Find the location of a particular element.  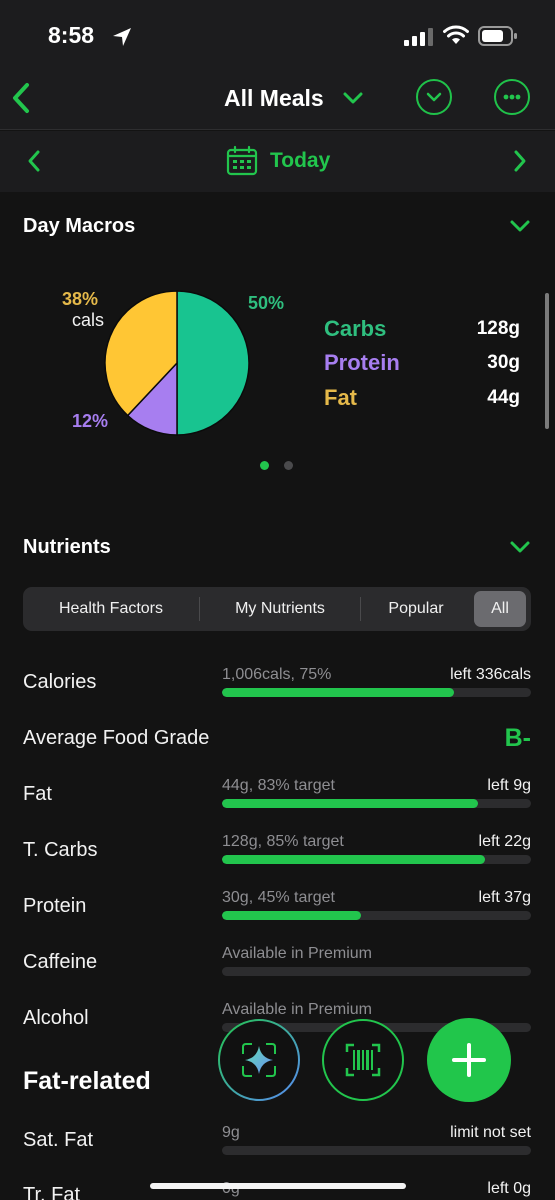

nutrient-amount-protein: 30g, 45% target is located at coordinates (278, 897).